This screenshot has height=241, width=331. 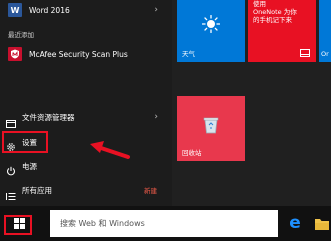 I want to click on app-item-mcafee: McAfee Security Scan Plus, so click(x=86, y=54).